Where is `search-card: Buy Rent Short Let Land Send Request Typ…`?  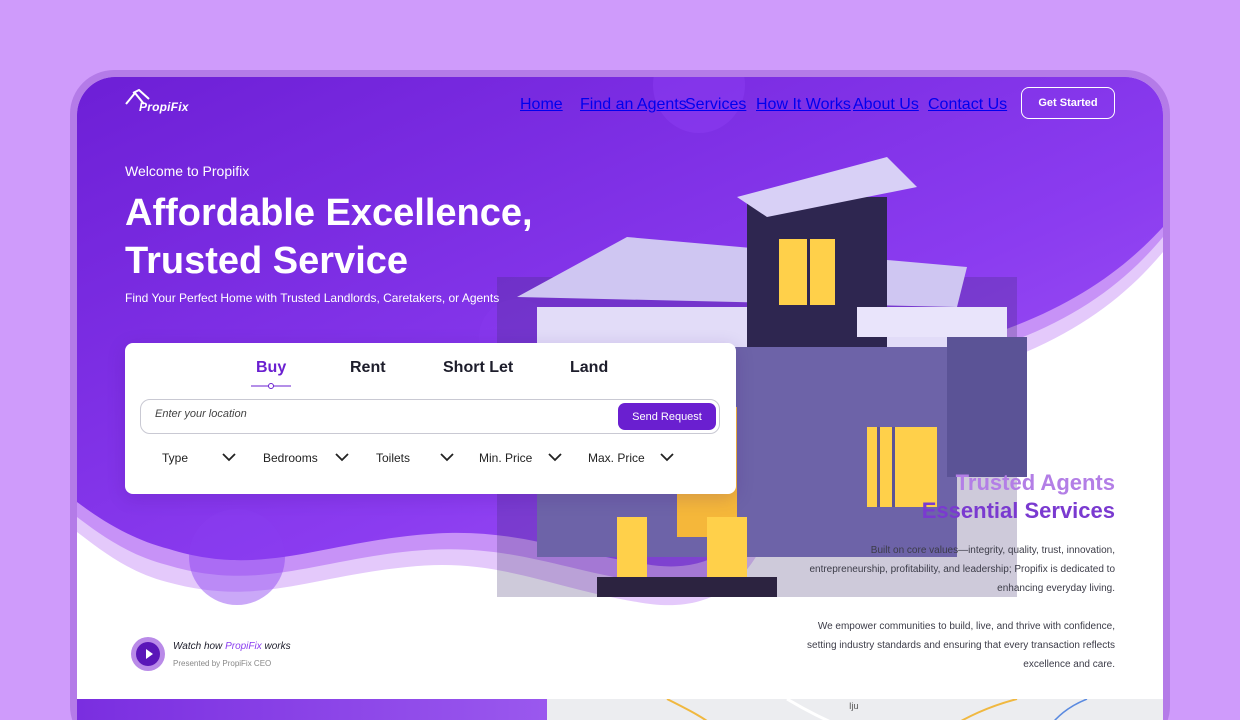
search-card: Buy Rent Short Let Land Send Request Typ… is located at coordinates (430, 418).